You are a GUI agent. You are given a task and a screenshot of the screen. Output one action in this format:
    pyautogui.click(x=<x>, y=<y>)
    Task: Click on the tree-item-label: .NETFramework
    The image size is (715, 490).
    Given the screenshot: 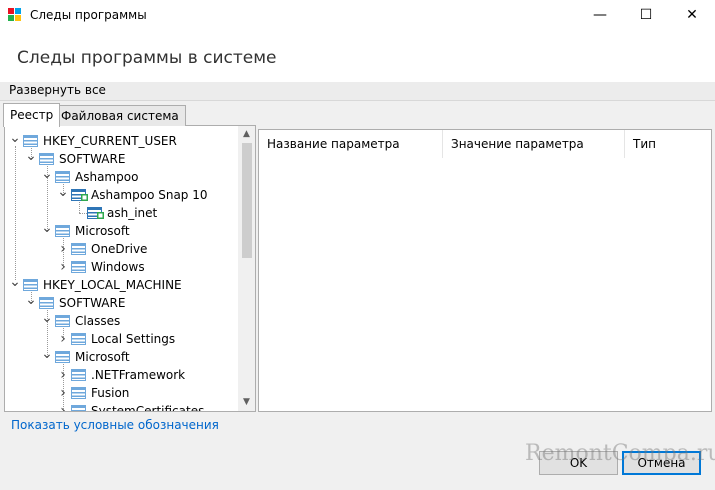 What is the action you would take?
    pyautogui.click(x=138, y=375)
    